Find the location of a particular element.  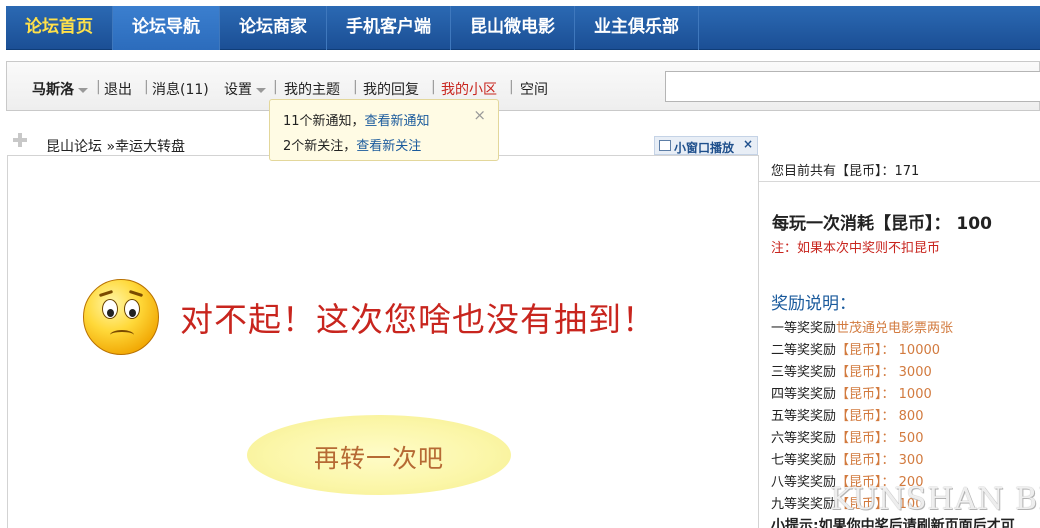

plus-icon is located at coordinates (20, 140).